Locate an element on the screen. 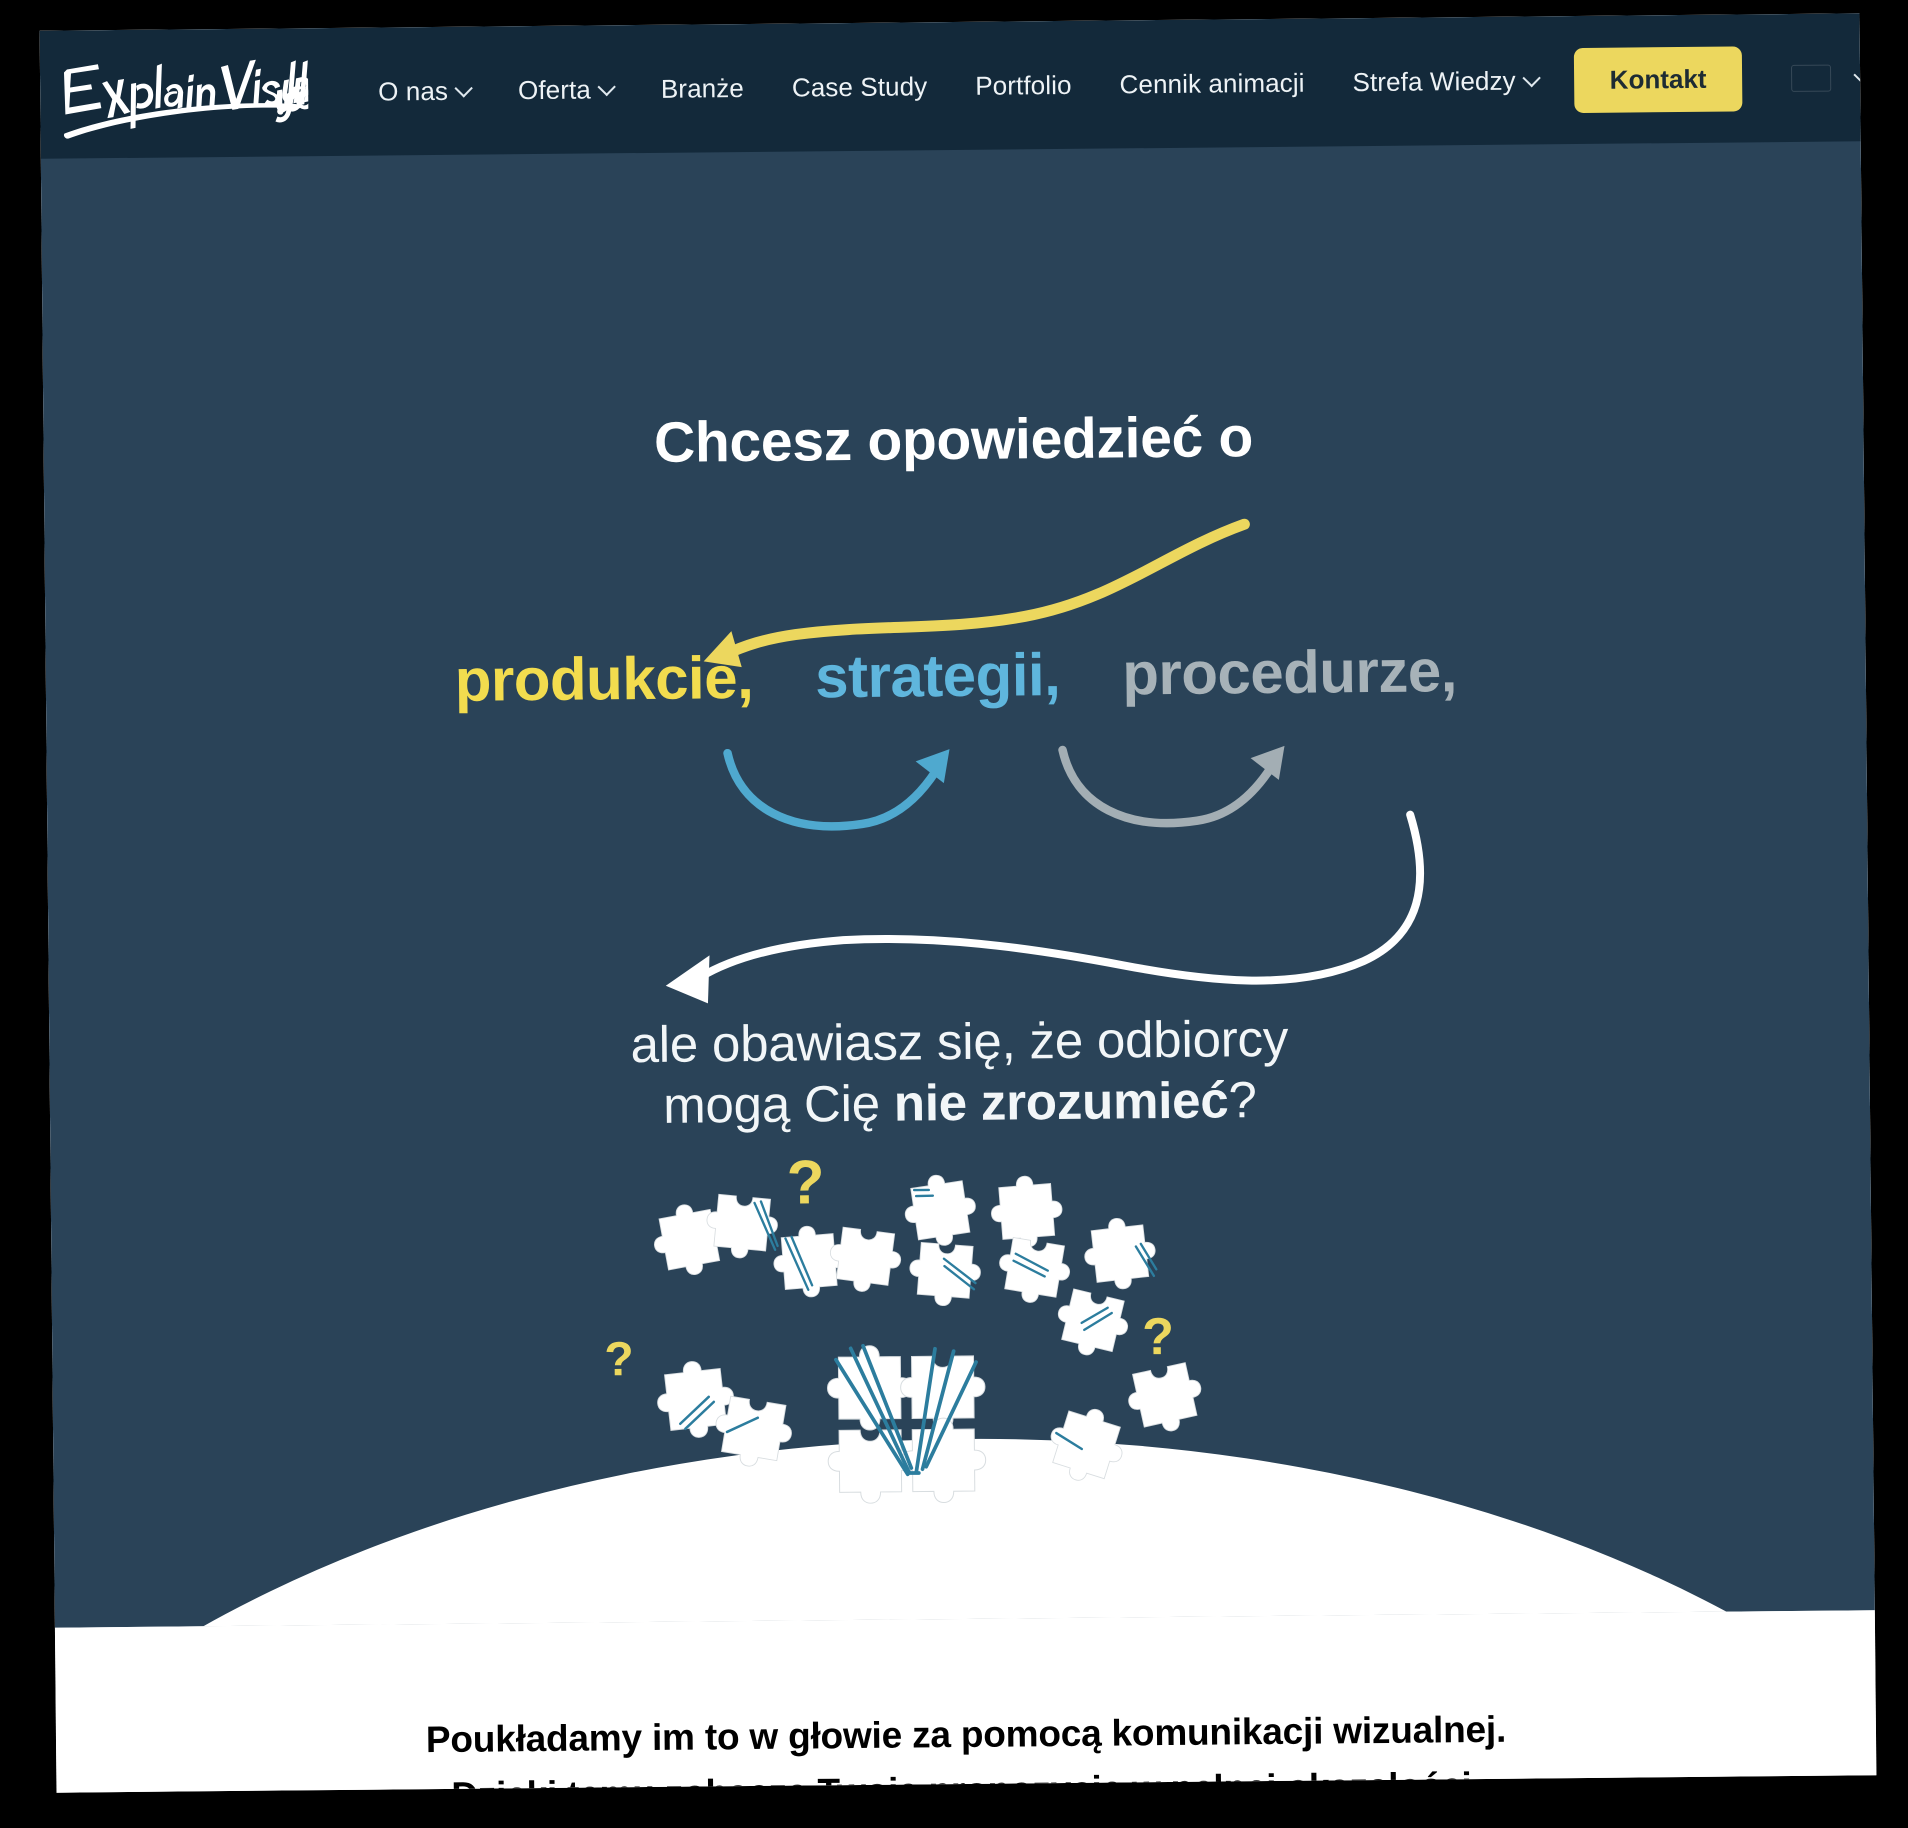  nav-item-case-study: Case Study is located at coordinates (860, 87).